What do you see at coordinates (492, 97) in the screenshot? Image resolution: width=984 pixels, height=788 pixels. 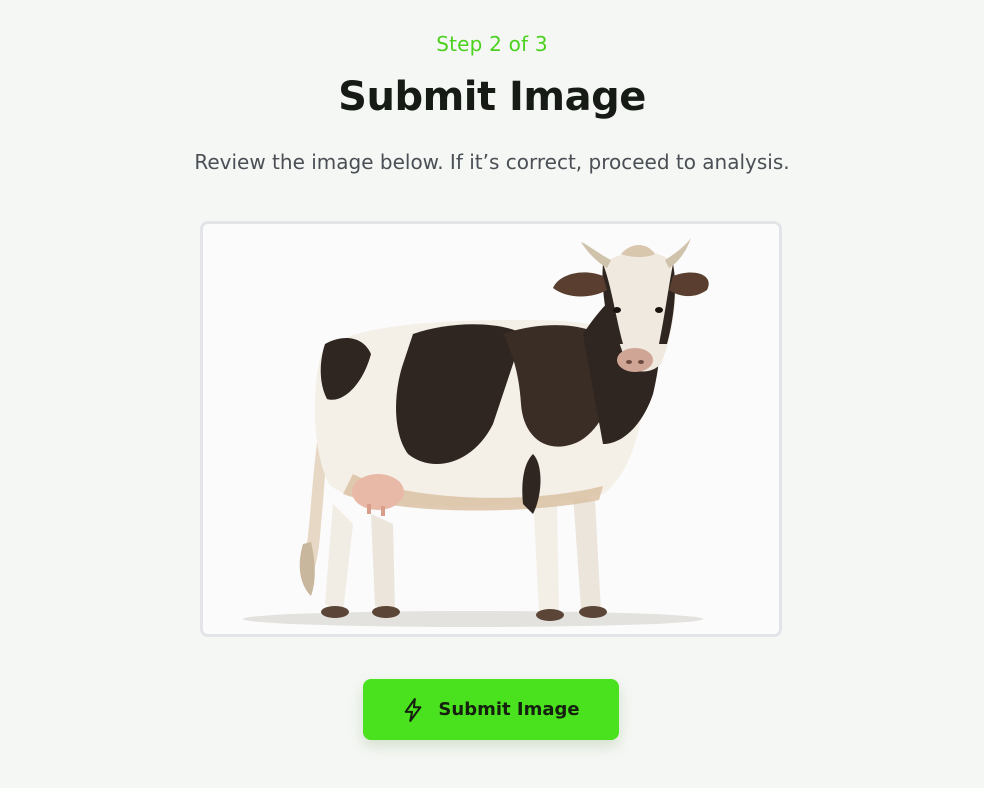 I see `page-title: Submit Image` at bounding box center [492, 97].